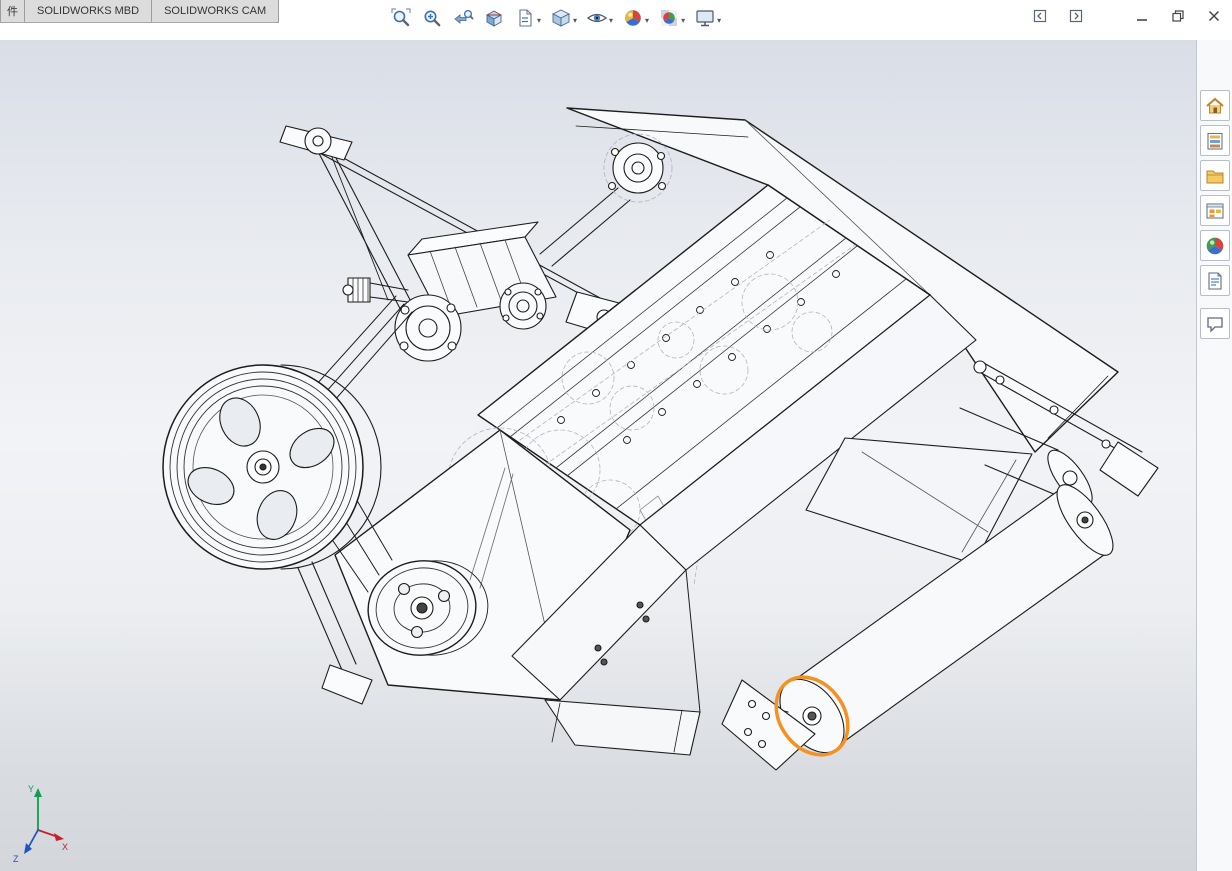 The image size is (1232, 871). Describe the element at coordinates (669, 20) in the screenshot. I see `scene-ball-icon` at that location.